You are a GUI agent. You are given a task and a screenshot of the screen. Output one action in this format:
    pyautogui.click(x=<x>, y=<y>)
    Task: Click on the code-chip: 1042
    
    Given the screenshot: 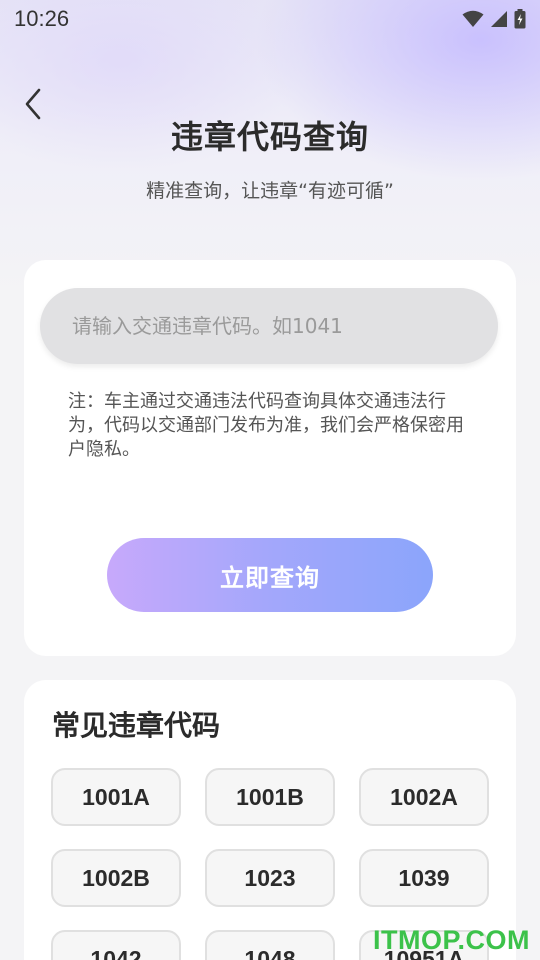 What is the action you would take?
    pyautogui.click(x=116, y=945)
    